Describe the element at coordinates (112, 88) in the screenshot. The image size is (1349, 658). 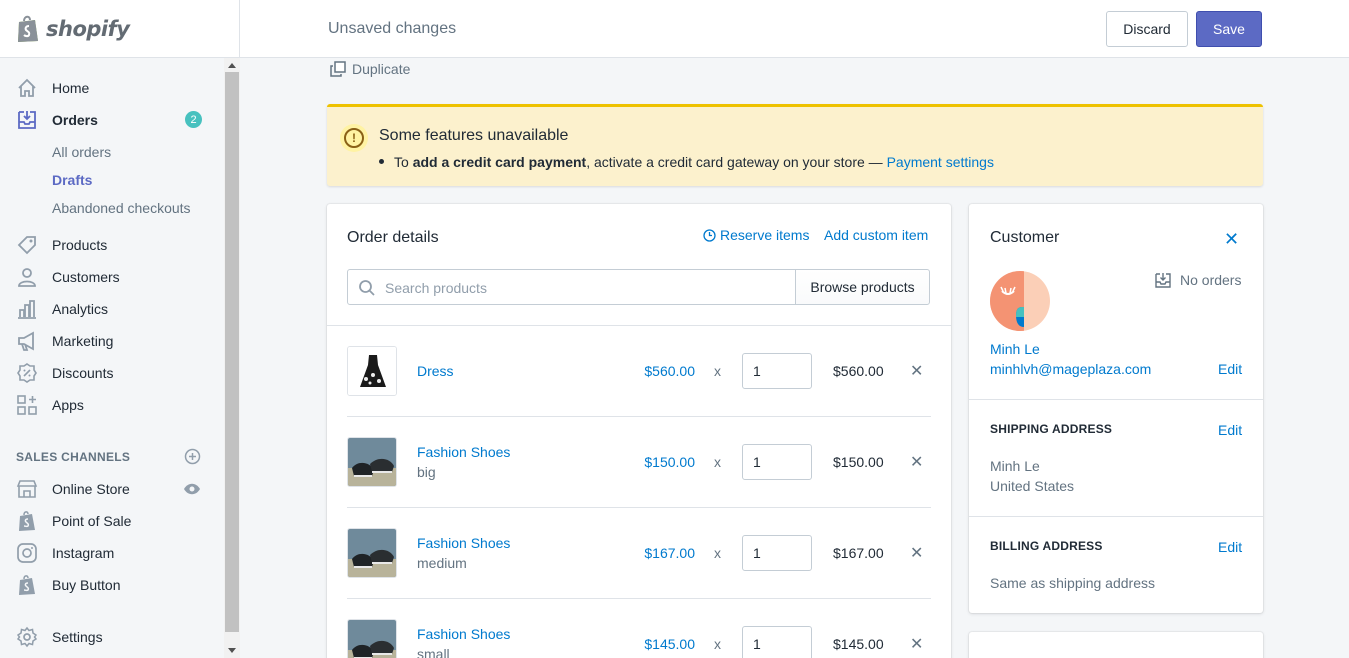
I see `sidebar-item-home: Home` at that location.